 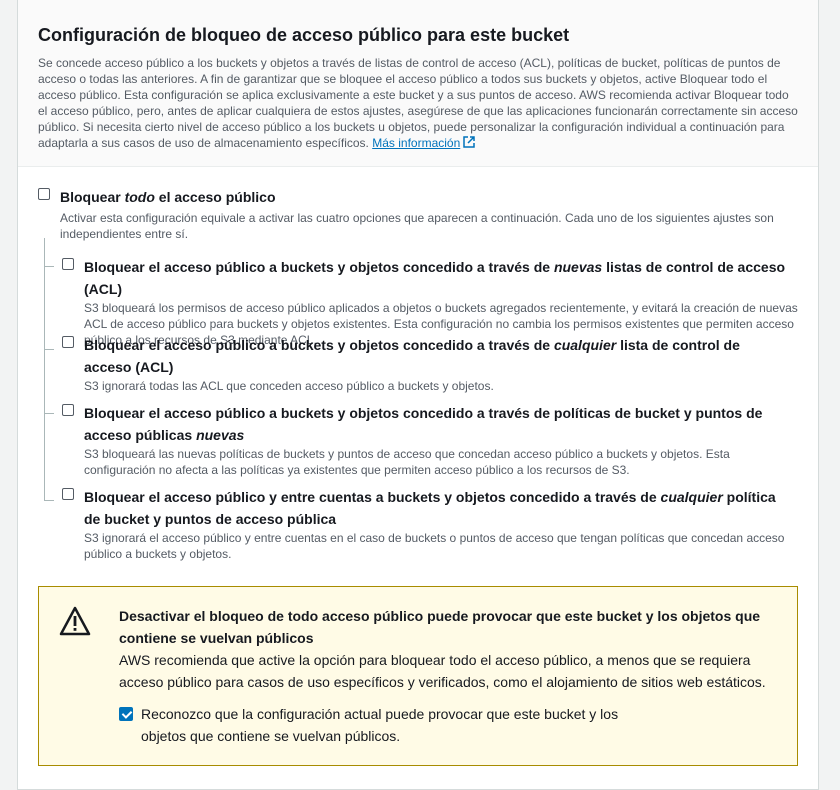 What do you see at coordinates (68, 264) in the screenshot?
I see `option-new-acl-checkbox` at bounding box center [68, 264].